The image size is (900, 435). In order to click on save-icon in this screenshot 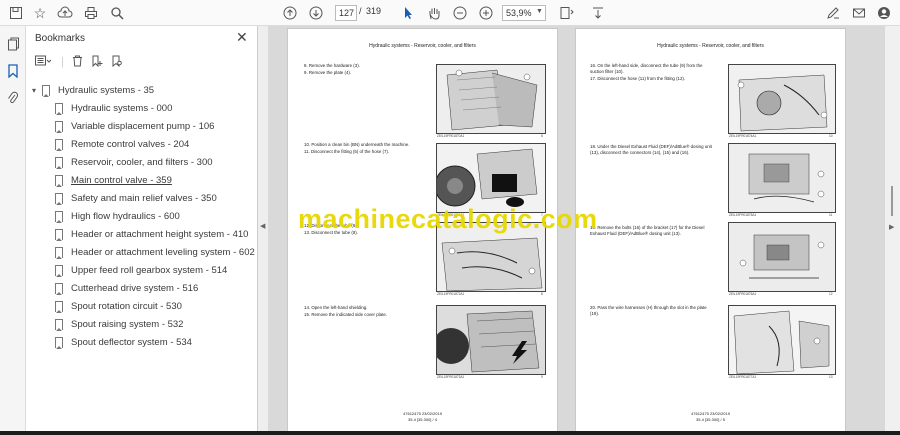, I will do `click(16, 13)`.